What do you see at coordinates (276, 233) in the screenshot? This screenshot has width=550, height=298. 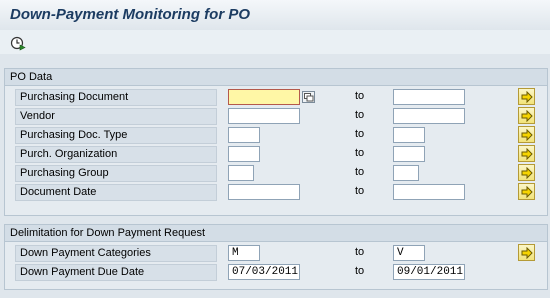 I see `delimitation-group-title: Delimitation for Down Payment Request` at bounding box center [276, 233].